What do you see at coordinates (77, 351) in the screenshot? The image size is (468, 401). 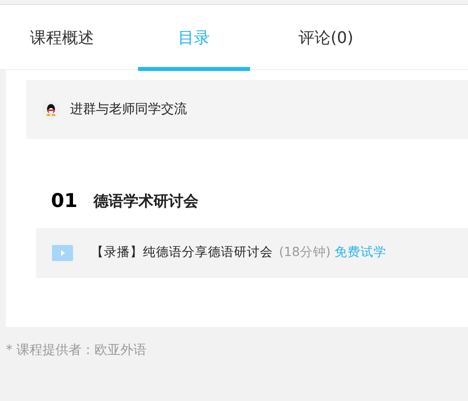 I see `provider-note: * 课程提供者：欧亚外语` at bounding box center [77, 351].